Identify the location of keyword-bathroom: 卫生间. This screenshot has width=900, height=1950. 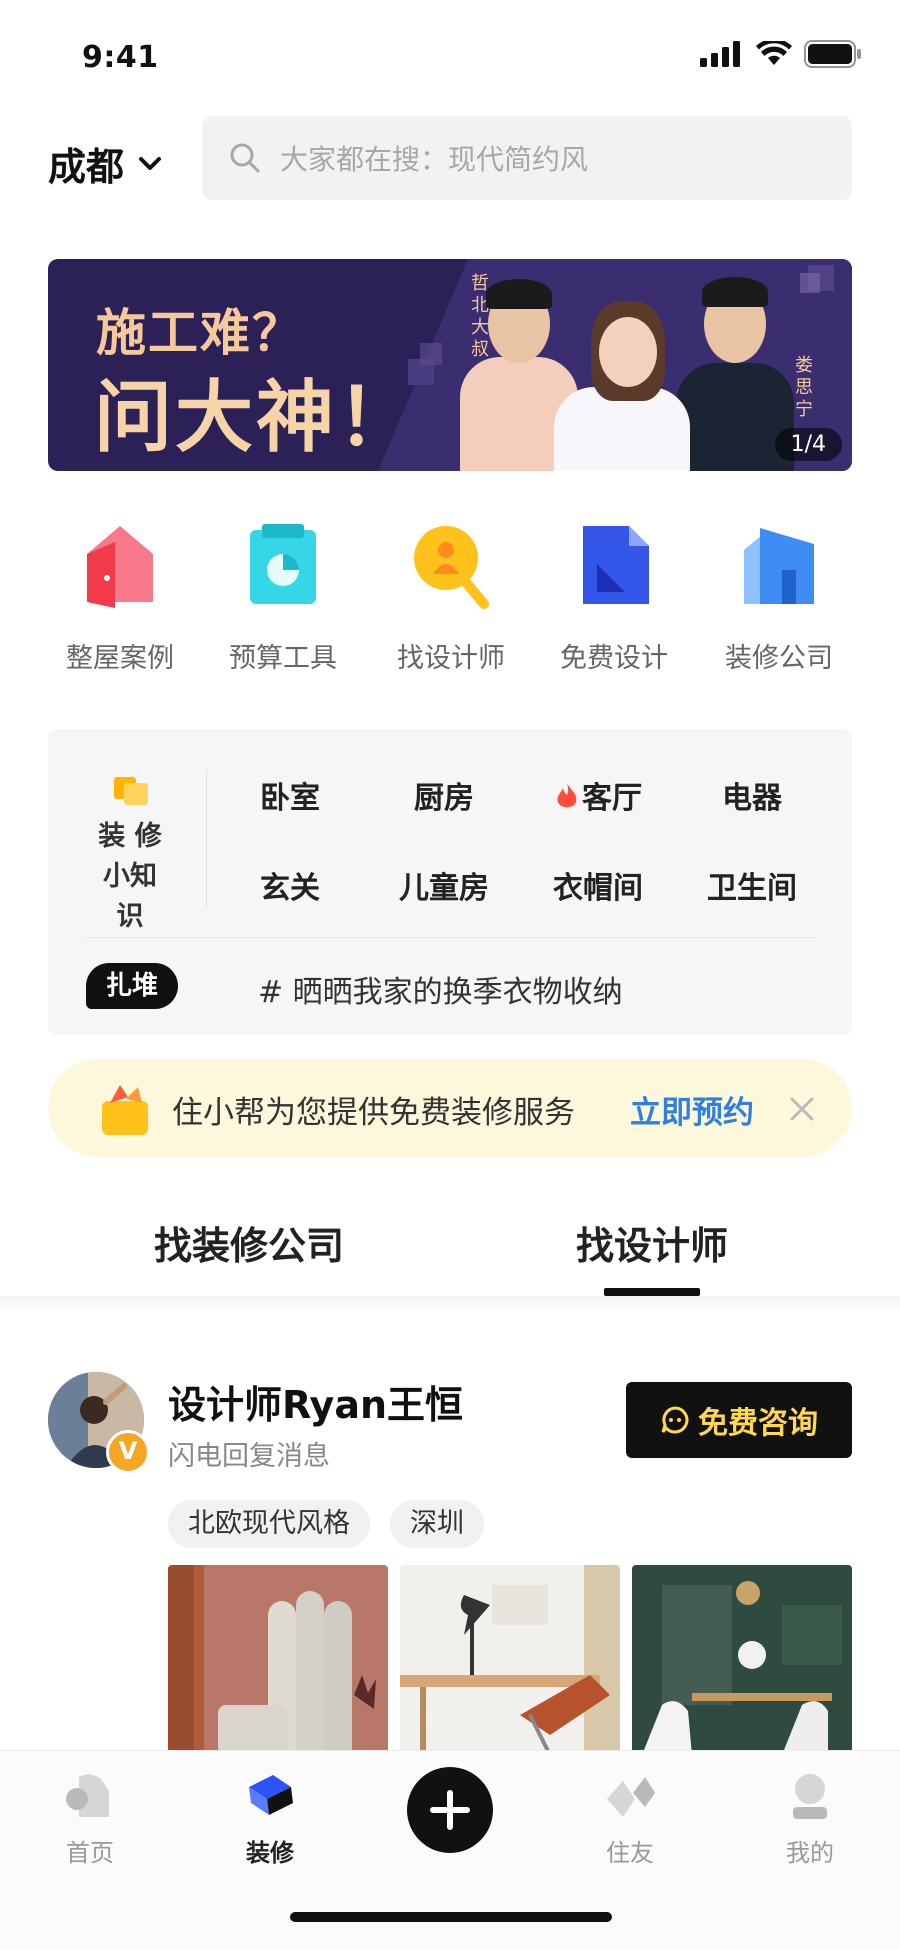
(752, 885).